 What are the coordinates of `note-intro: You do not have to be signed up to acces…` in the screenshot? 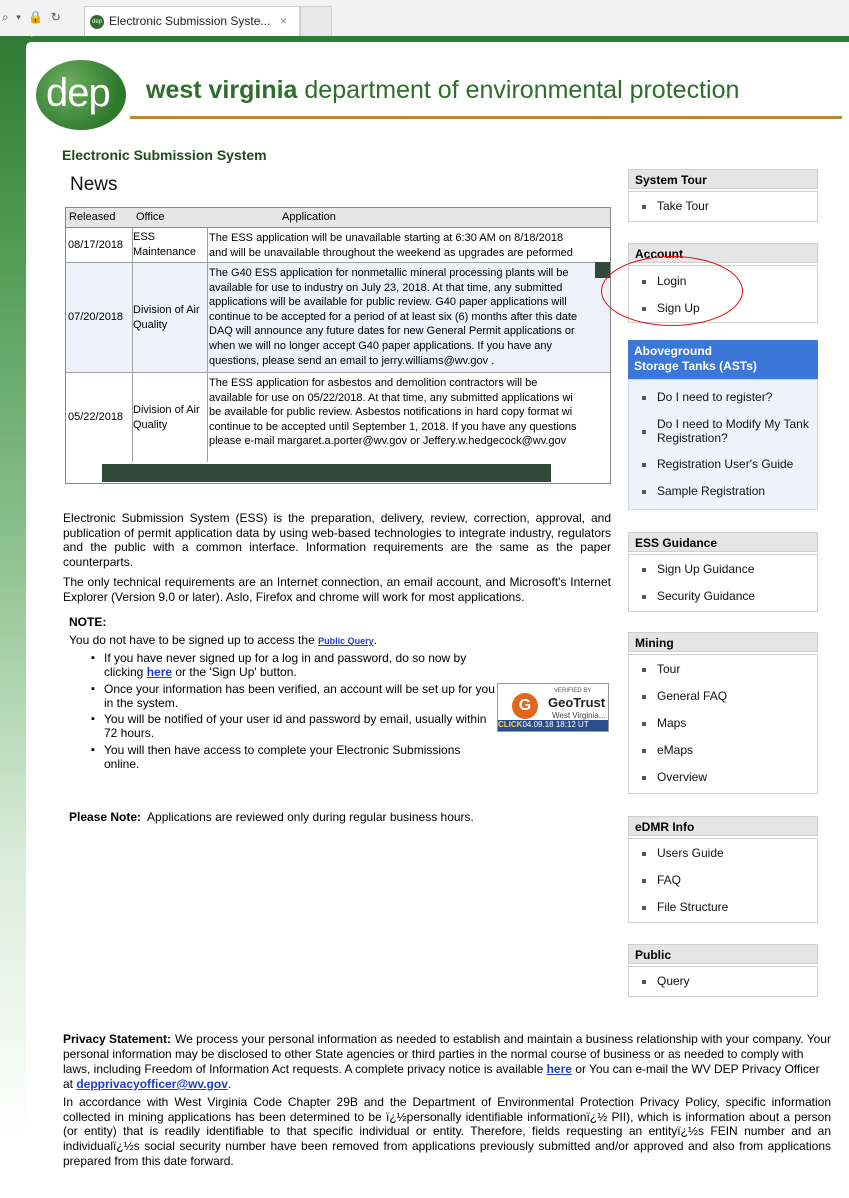 It's located at (223, 640).